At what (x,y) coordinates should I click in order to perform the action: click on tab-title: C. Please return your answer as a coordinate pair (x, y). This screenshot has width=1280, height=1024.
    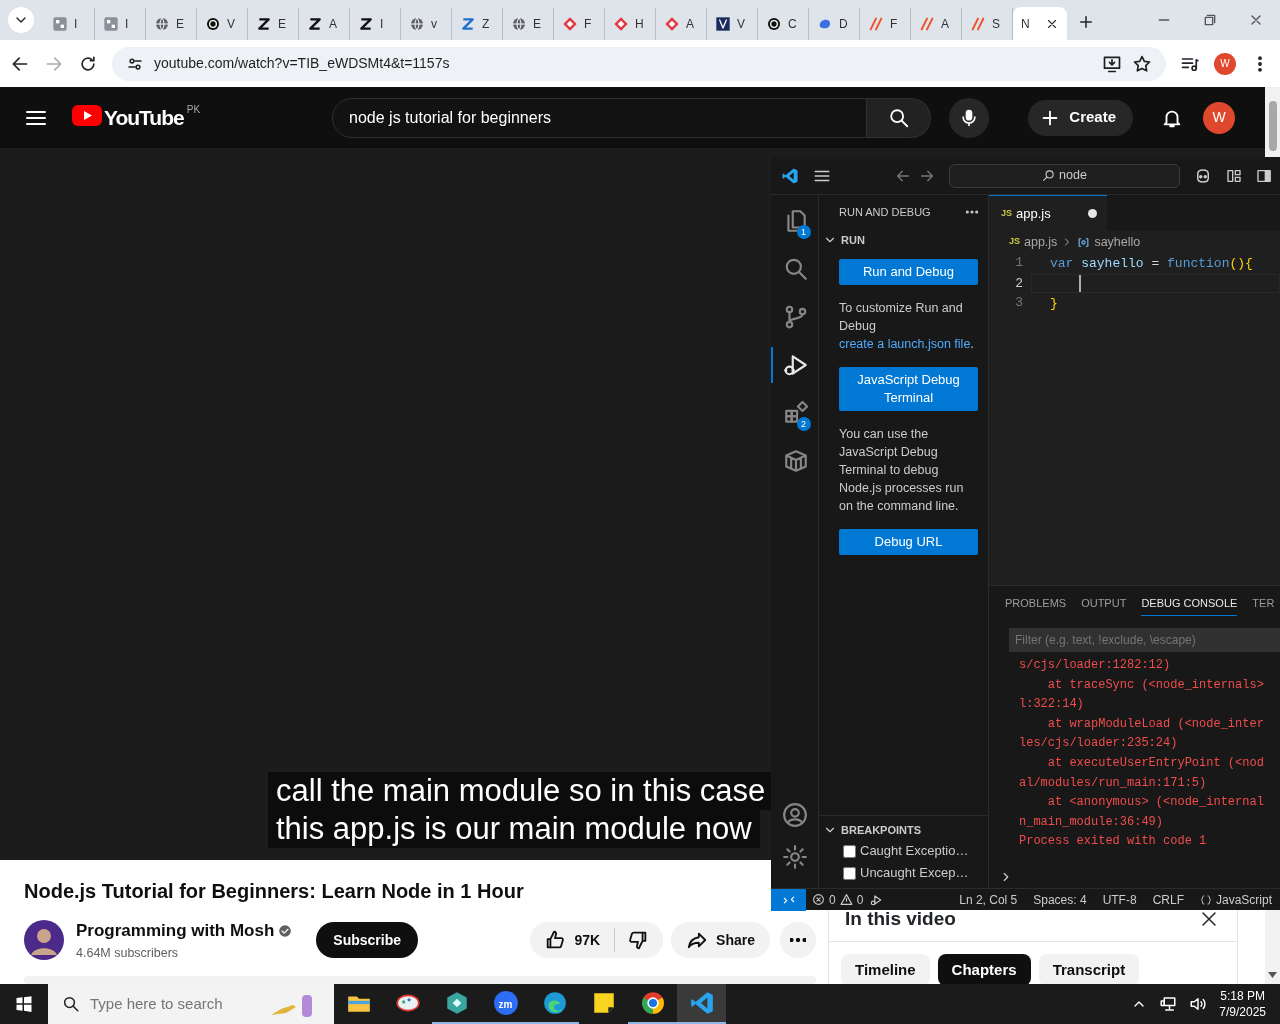
    Looking at the image, I should click on (792, 24).